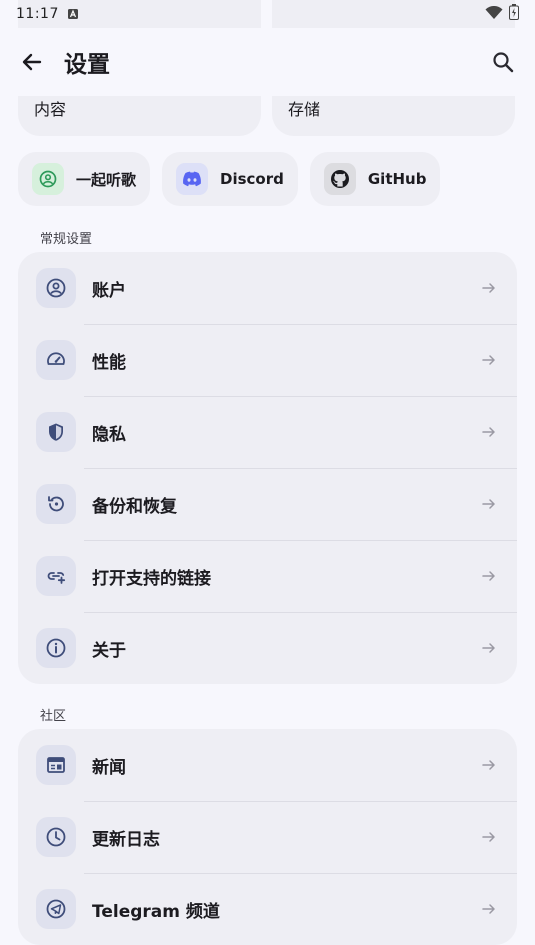 This screenshot has width=535, height=945. I want to click on settings-item-label: 新闻, so click(109, 767).